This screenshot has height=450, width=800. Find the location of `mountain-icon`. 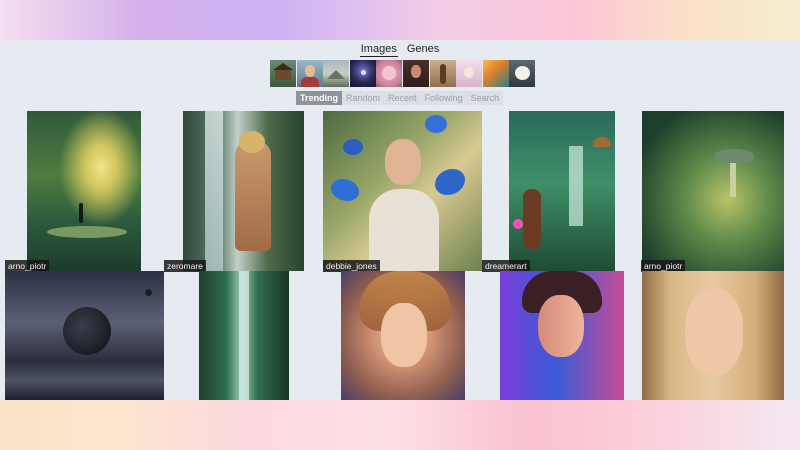

mountain-icon is located at coordinates (336, 74).